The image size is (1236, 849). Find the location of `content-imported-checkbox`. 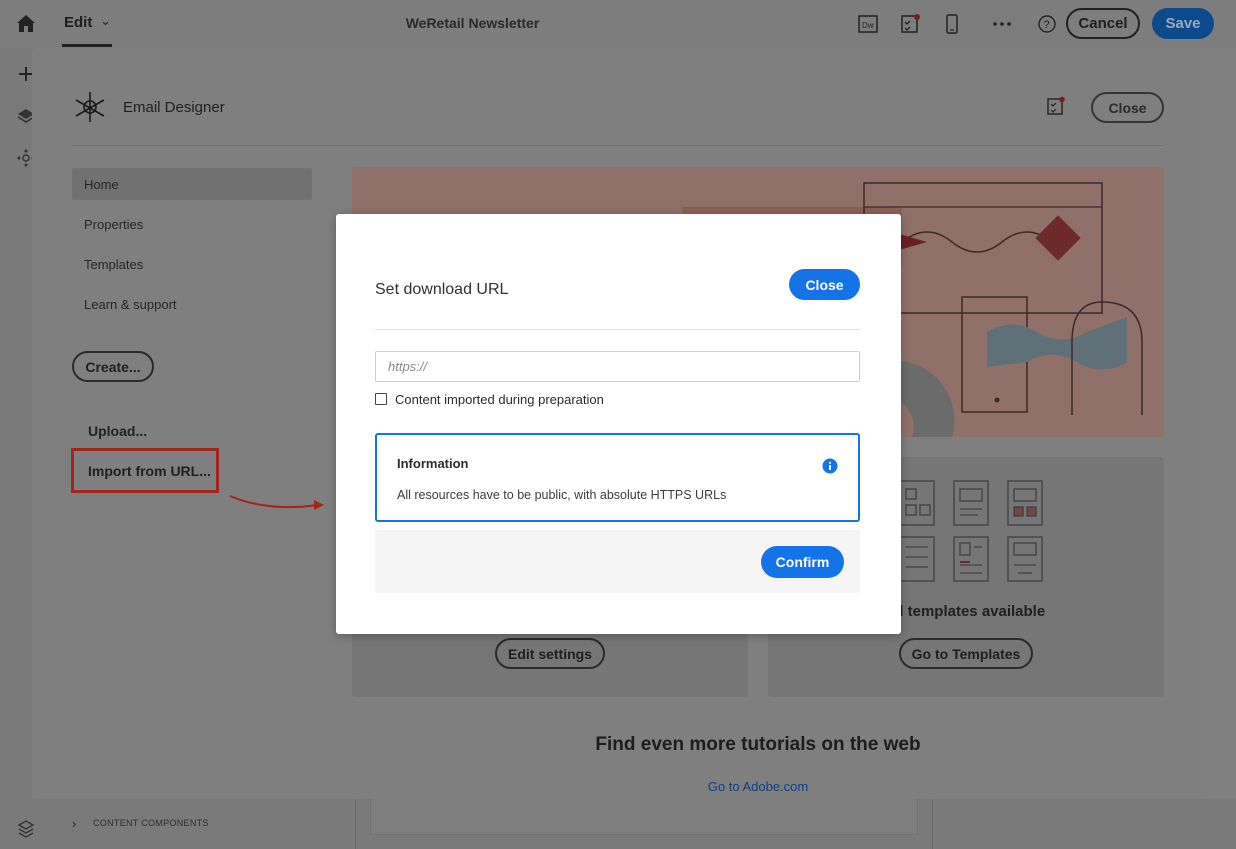

content-imported-checkbox is located at coordinates (381, 399).